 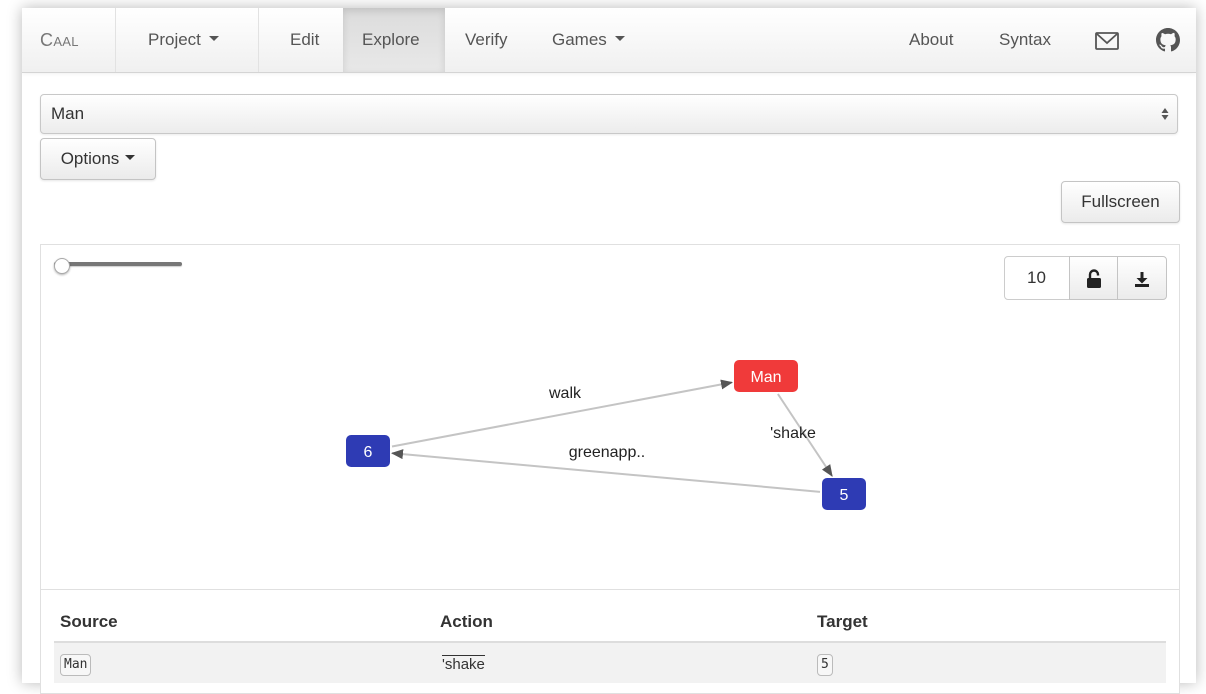 I want to click on nav-project-dropdown: Project, so click(x=183, y=40).